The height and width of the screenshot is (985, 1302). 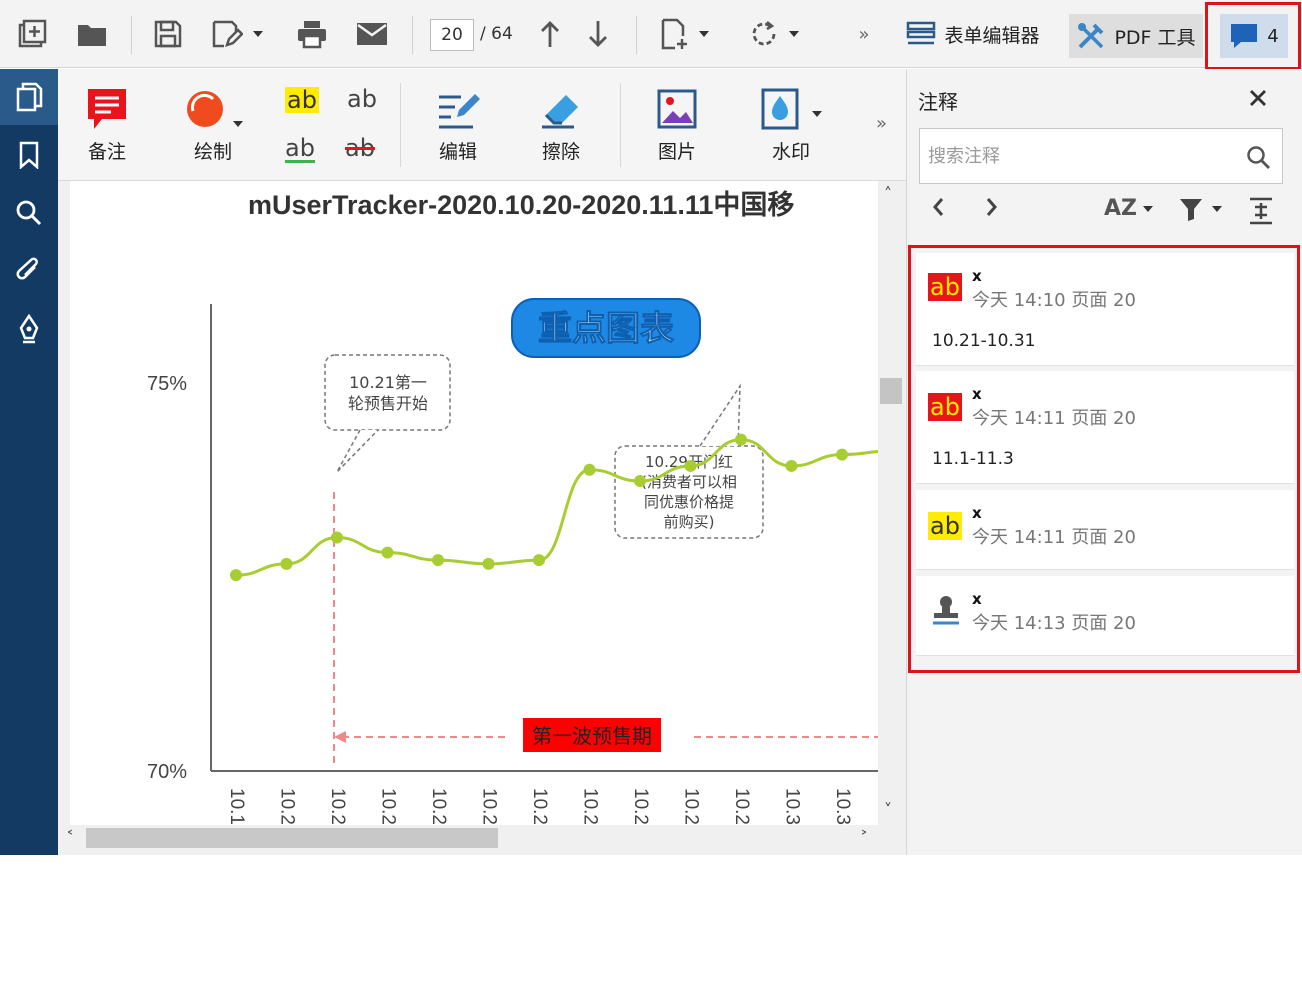 What do you see at coordinates (388, 403) in the screenshot?
I see `callout-text: 轮预售开始` at bounding box center [388, 403].